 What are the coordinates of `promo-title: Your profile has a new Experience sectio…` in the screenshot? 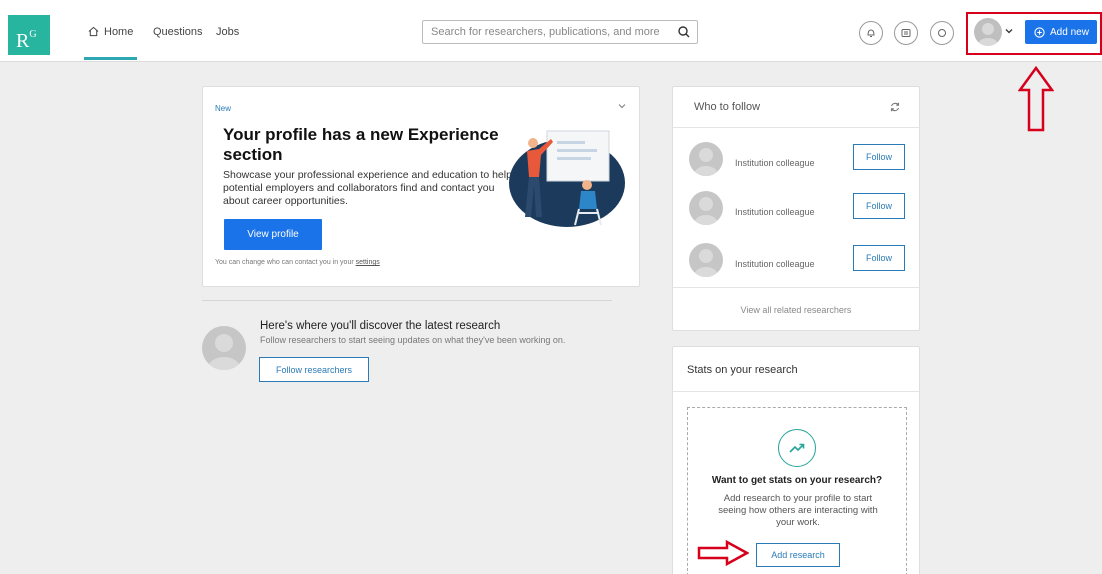 It's located at (361, 144).